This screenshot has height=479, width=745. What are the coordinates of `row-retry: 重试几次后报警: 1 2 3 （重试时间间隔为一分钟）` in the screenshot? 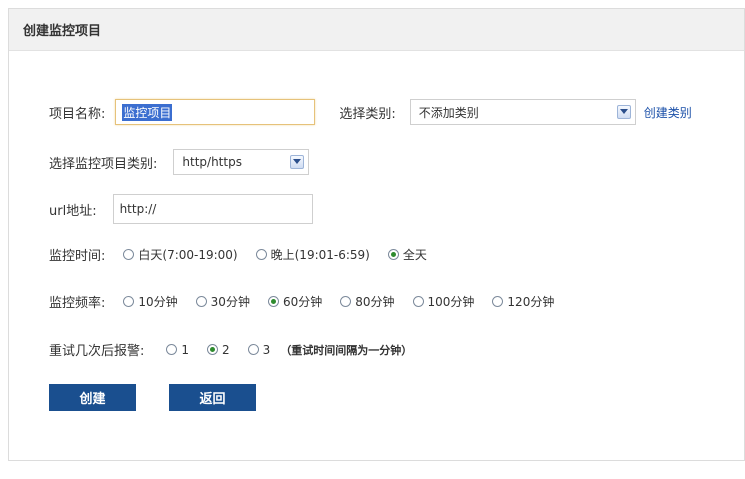 It's located at (230, 350).